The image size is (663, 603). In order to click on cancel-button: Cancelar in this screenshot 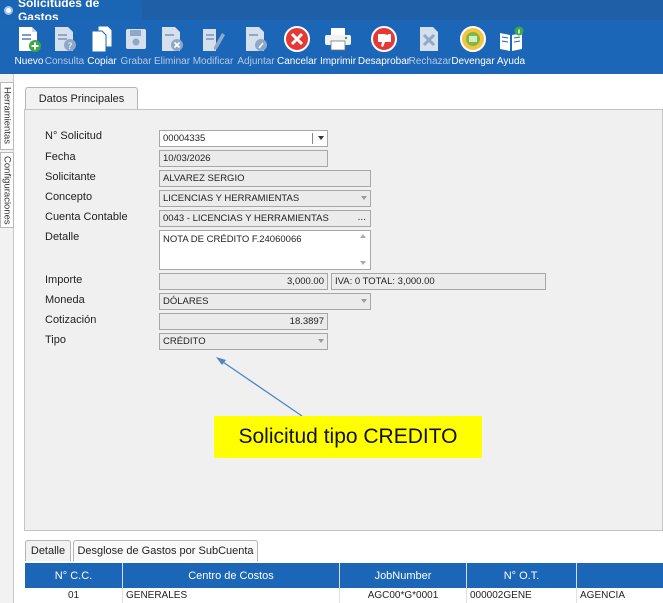, I will do `click(297, 47)`.